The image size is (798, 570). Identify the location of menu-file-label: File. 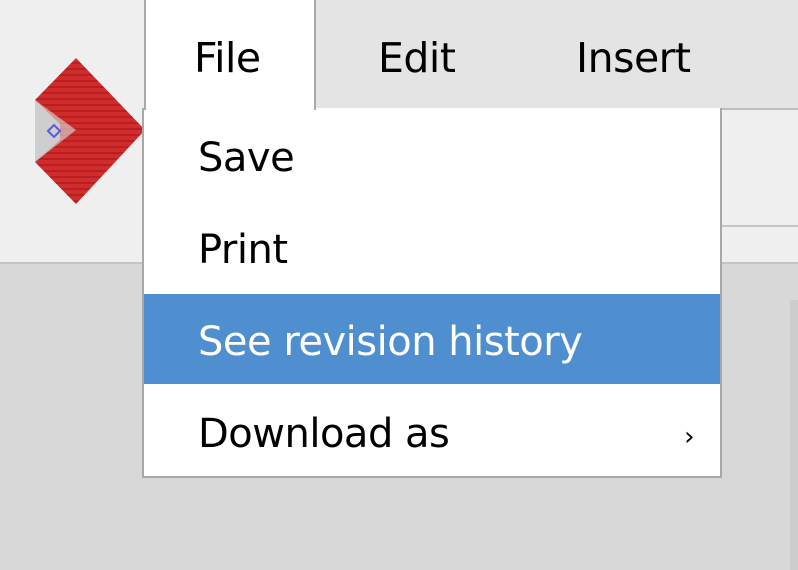
(227, 58).